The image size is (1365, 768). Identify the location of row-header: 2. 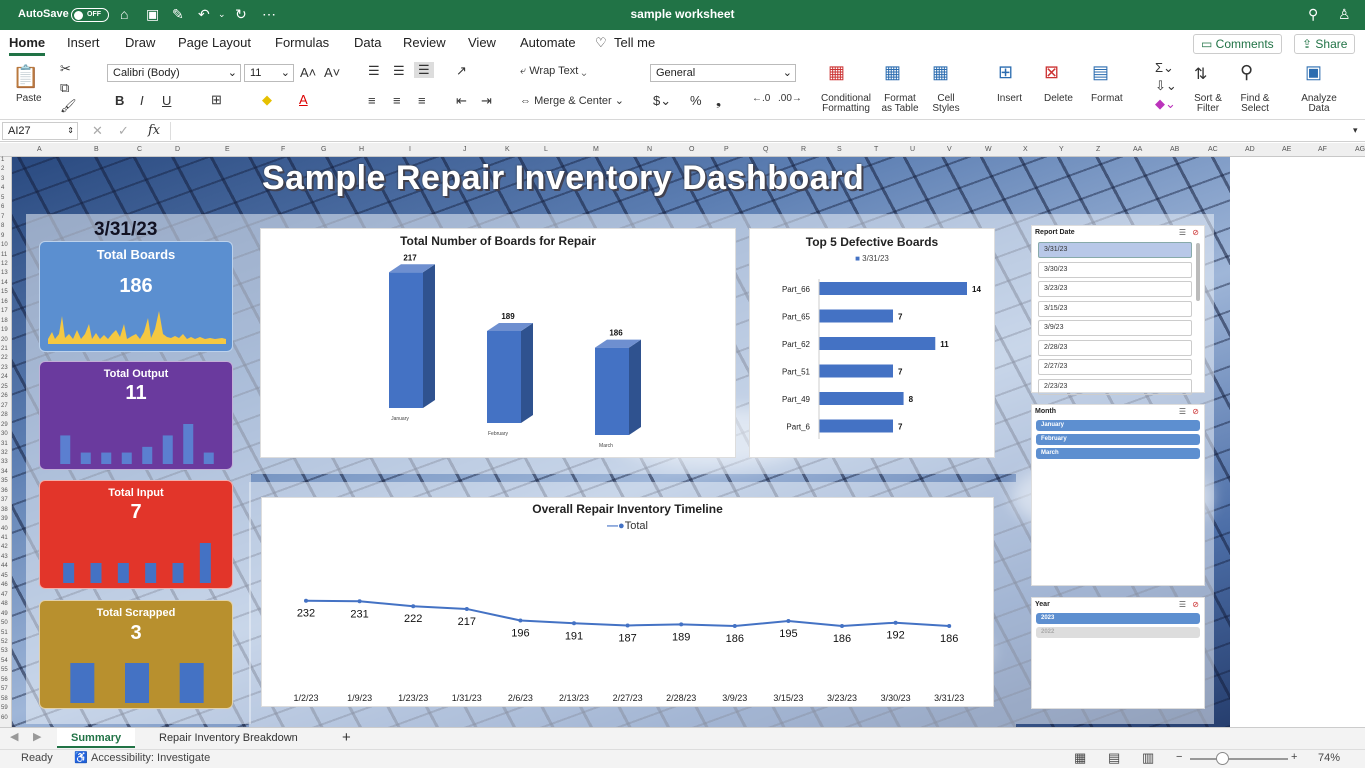
(2, 169).